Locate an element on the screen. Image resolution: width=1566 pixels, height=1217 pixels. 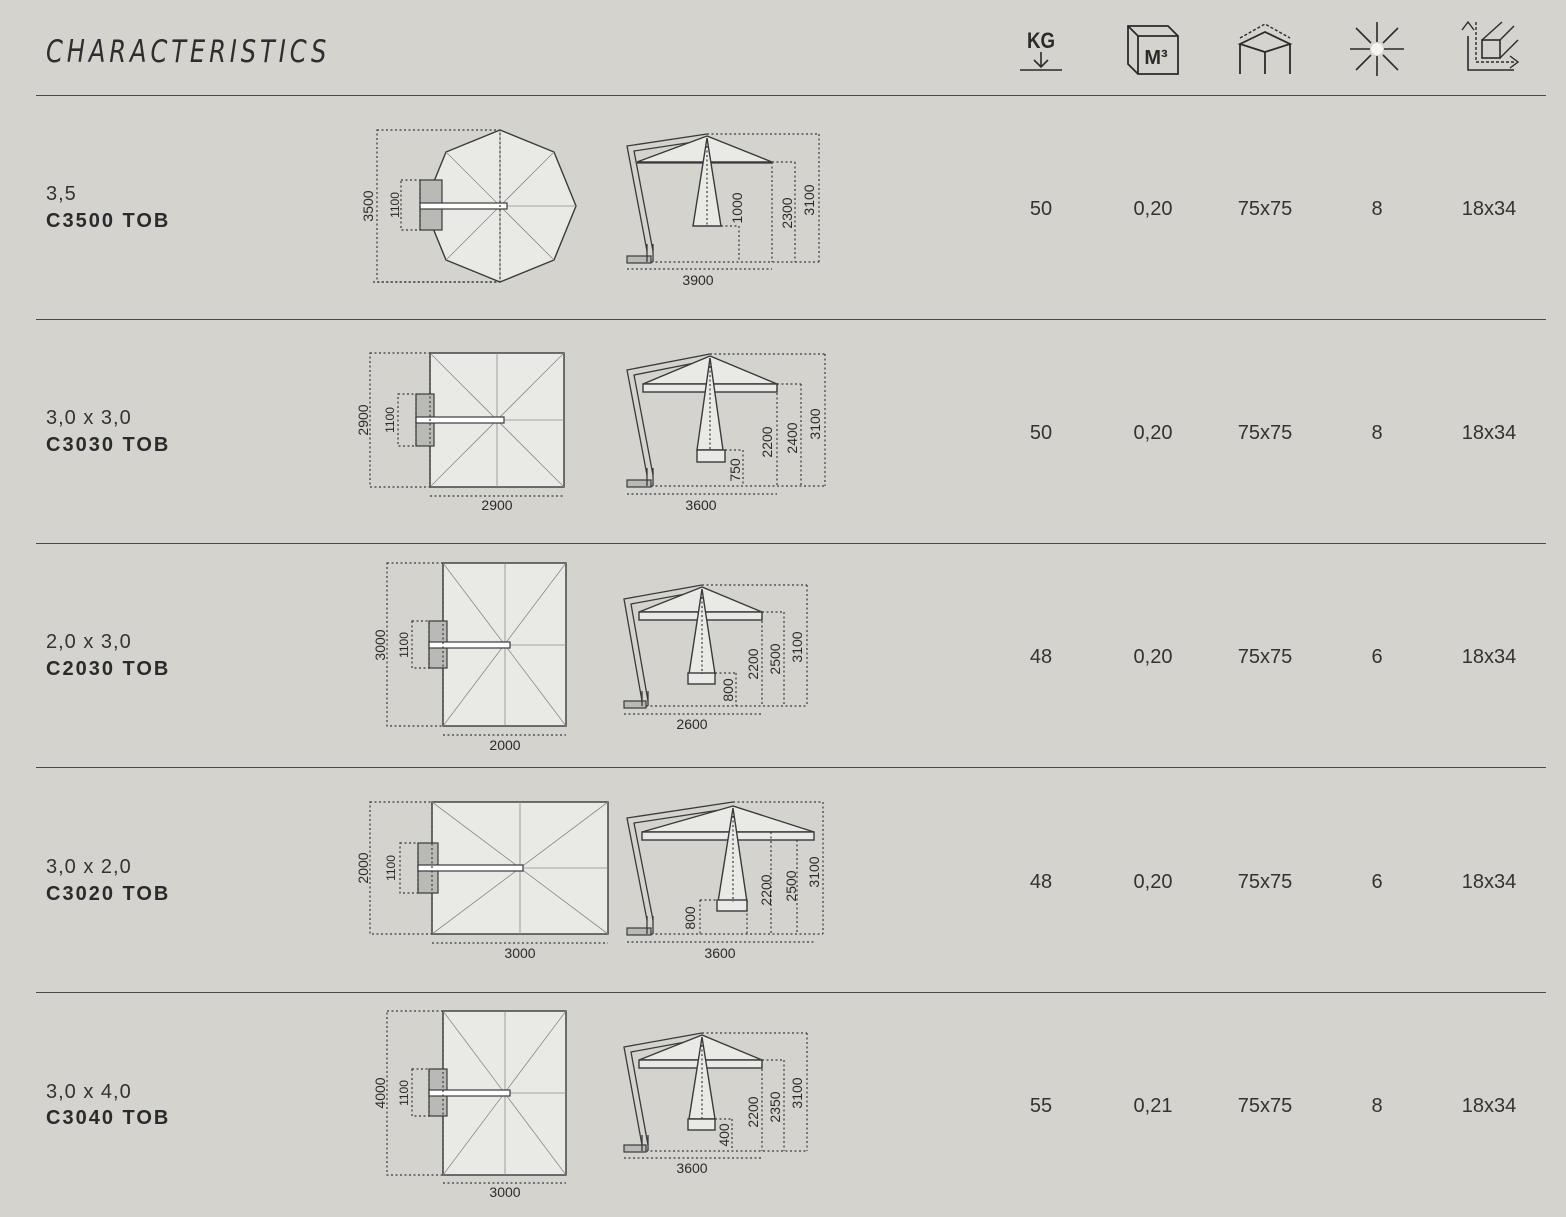
side-dim-h3: 2350 is located at coordinates (775, 1106).